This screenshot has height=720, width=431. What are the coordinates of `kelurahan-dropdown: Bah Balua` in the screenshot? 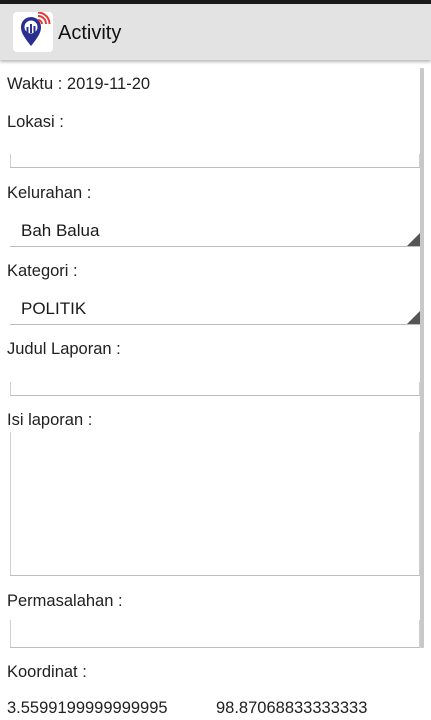 It's located at (215, 232).